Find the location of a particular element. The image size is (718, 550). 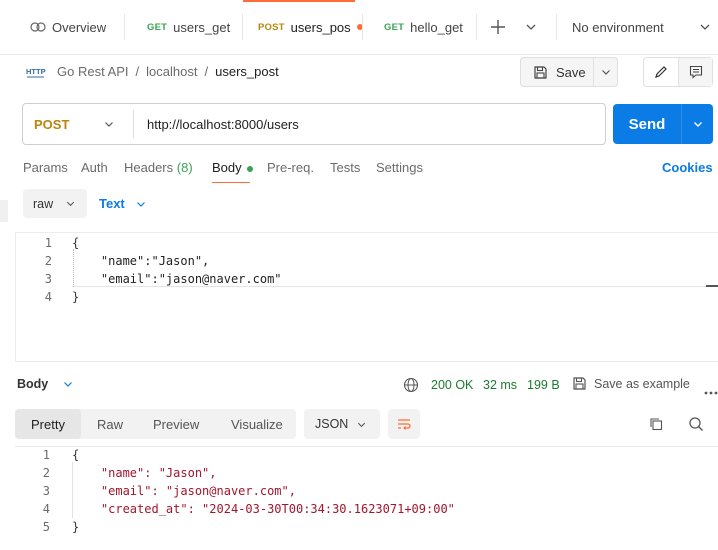

search-icon is located at coordinates (696, 424).